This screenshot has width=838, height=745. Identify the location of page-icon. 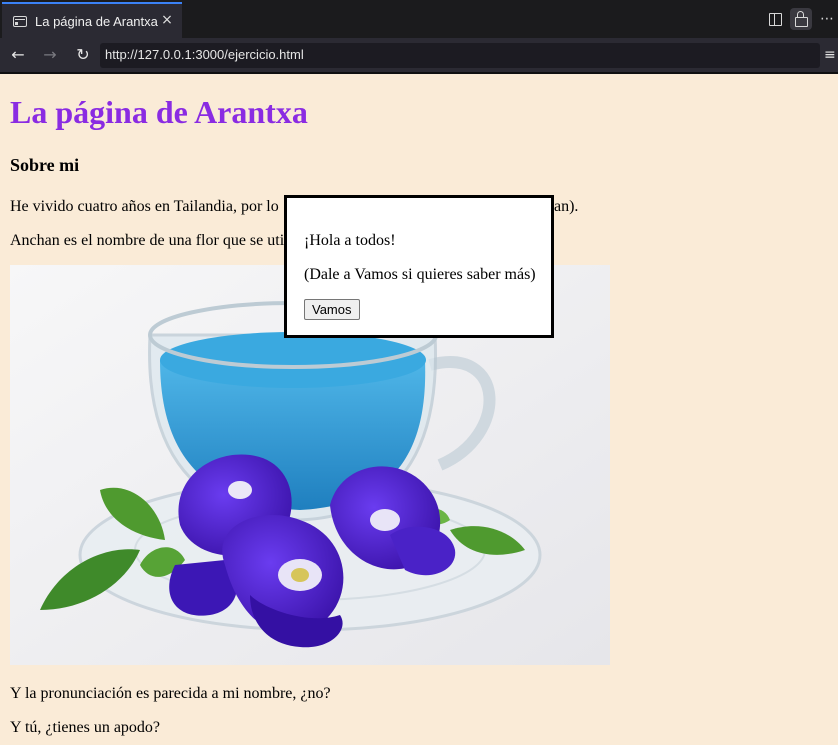
(20, 21).